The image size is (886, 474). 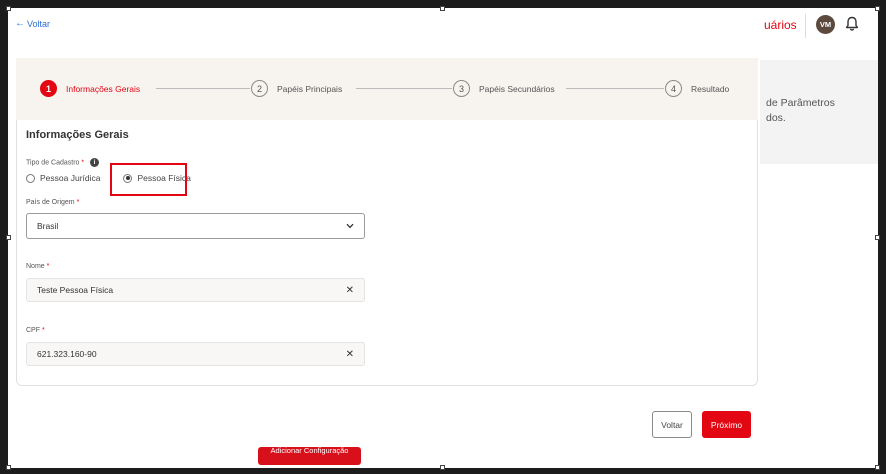 I want to click on tipo-cadastro-label: Tipo de Cadastro * i, so click(x=63, y=162).